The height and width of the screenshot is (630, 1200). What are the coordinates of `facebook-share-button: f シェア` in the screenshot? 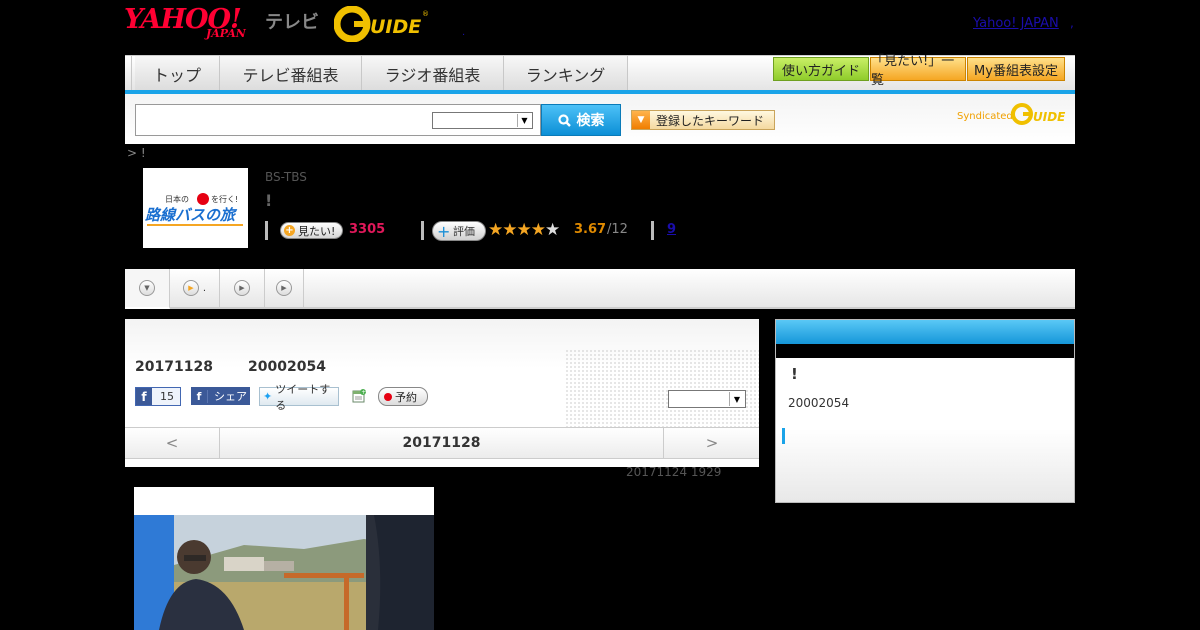 It's located at (220, 396).